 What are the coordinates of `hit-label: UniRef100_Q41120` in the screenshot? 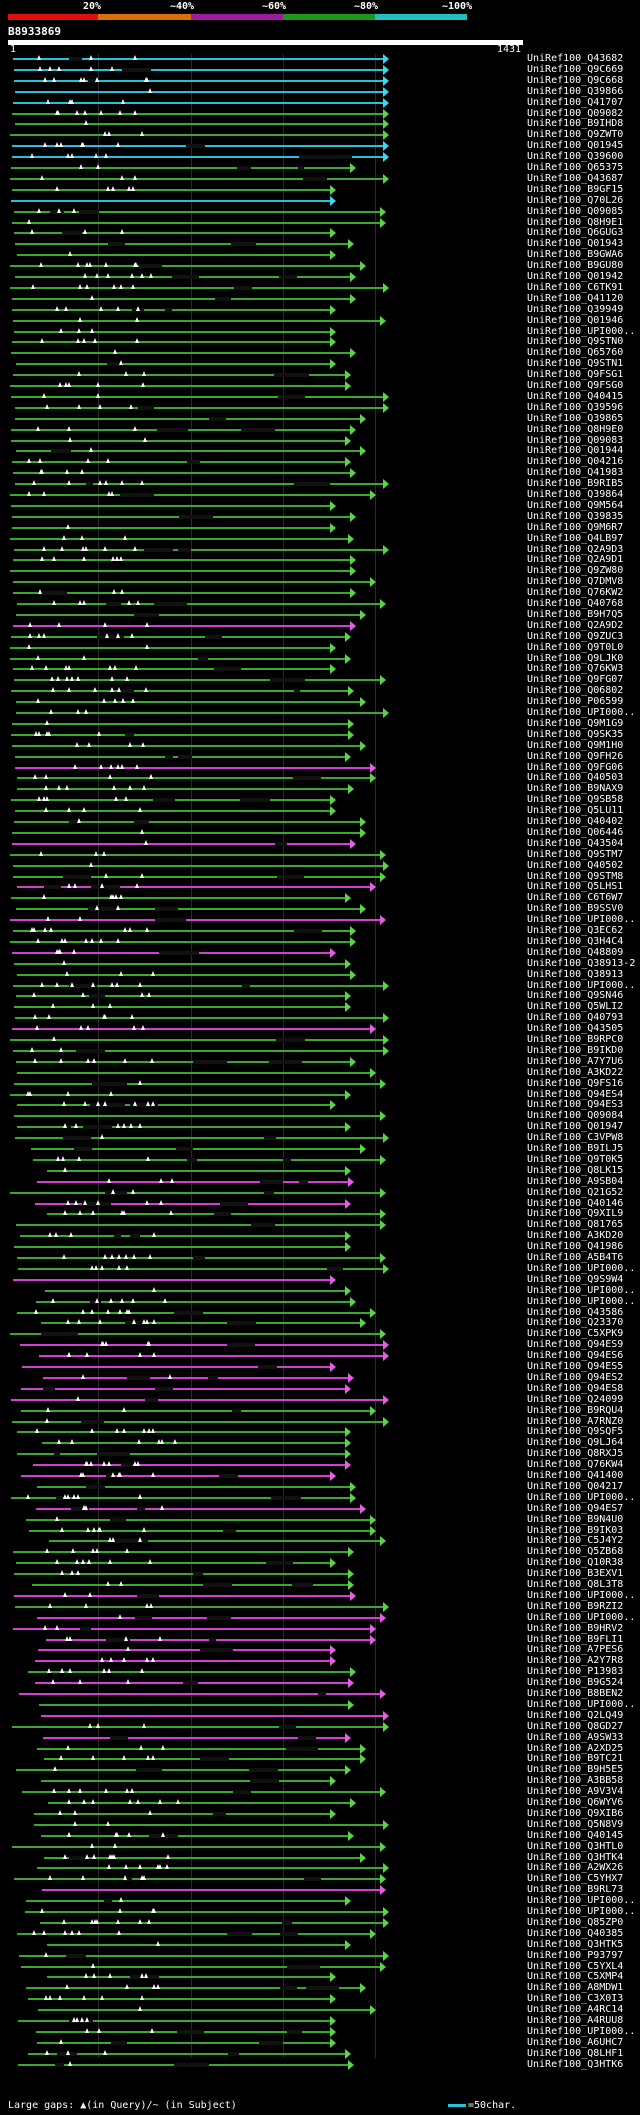 It's located at (575, 298).